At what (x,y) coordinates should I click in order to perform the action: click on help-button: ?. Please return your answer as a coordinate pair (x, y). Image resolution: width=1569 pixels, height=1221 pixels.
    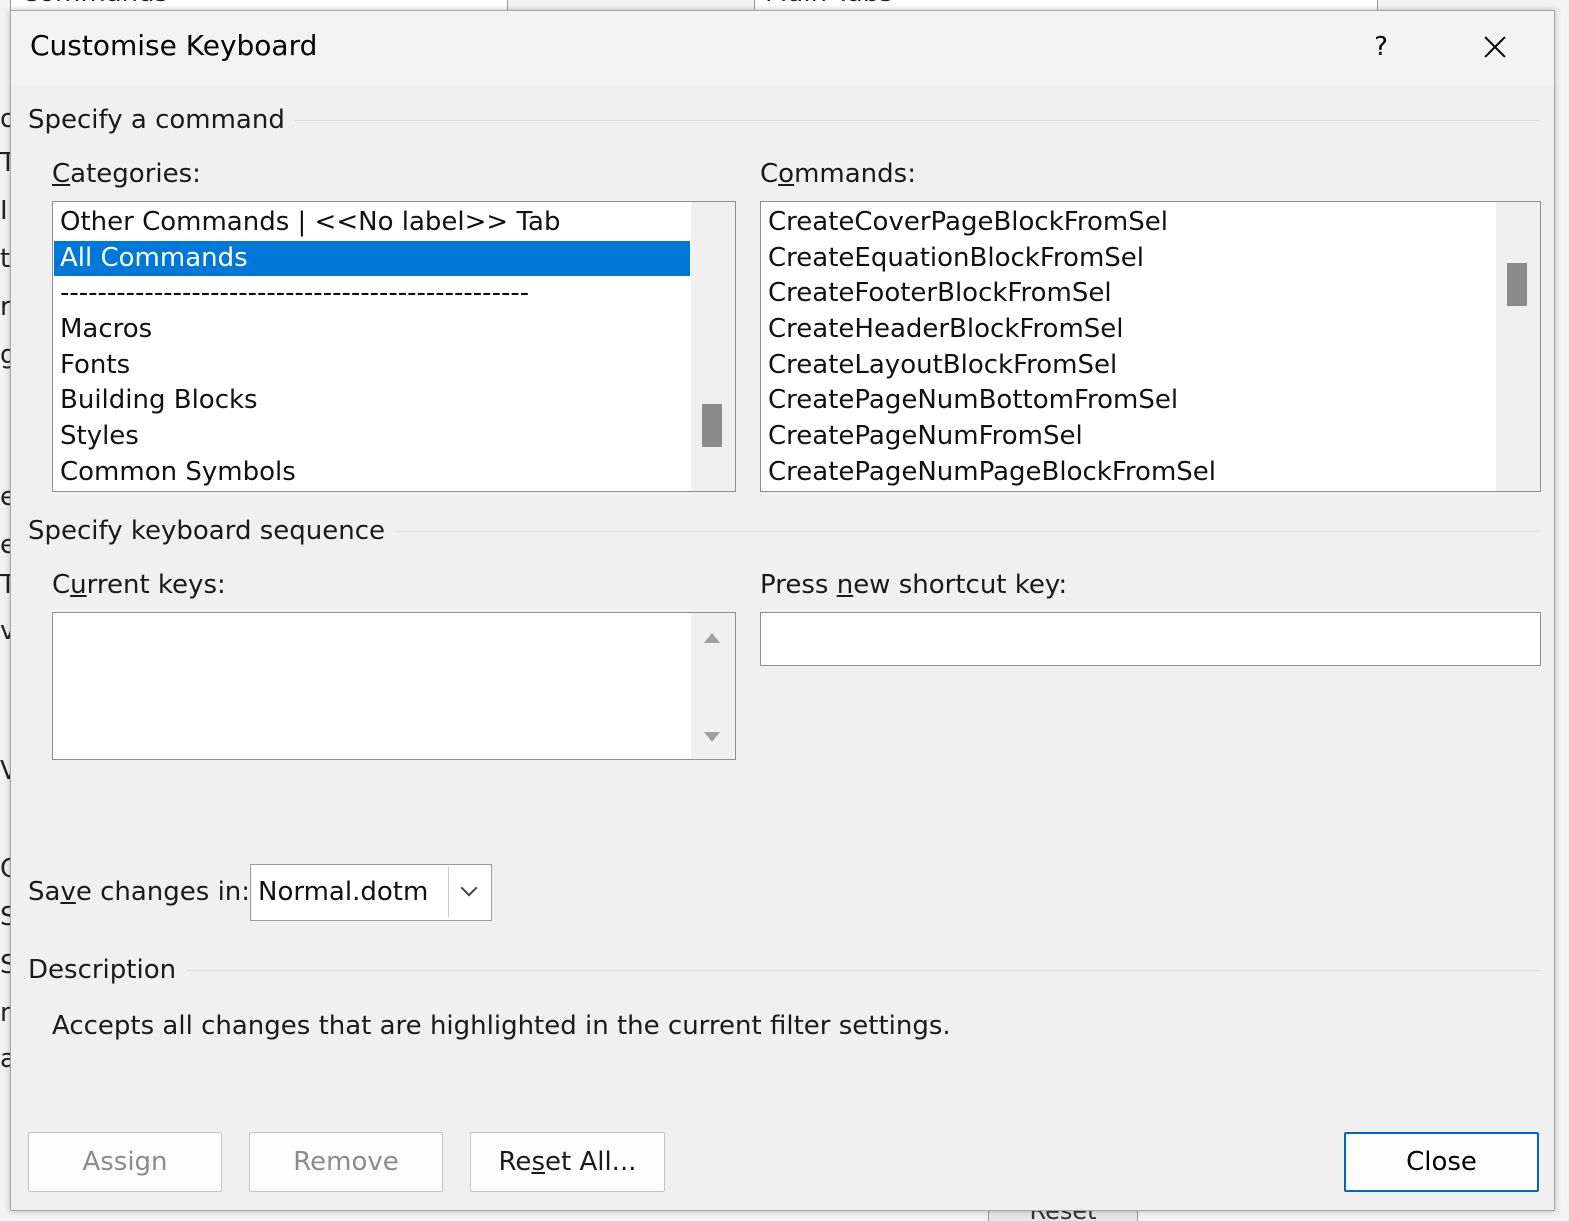
    Looking at the image, I should click on (1381, 47).